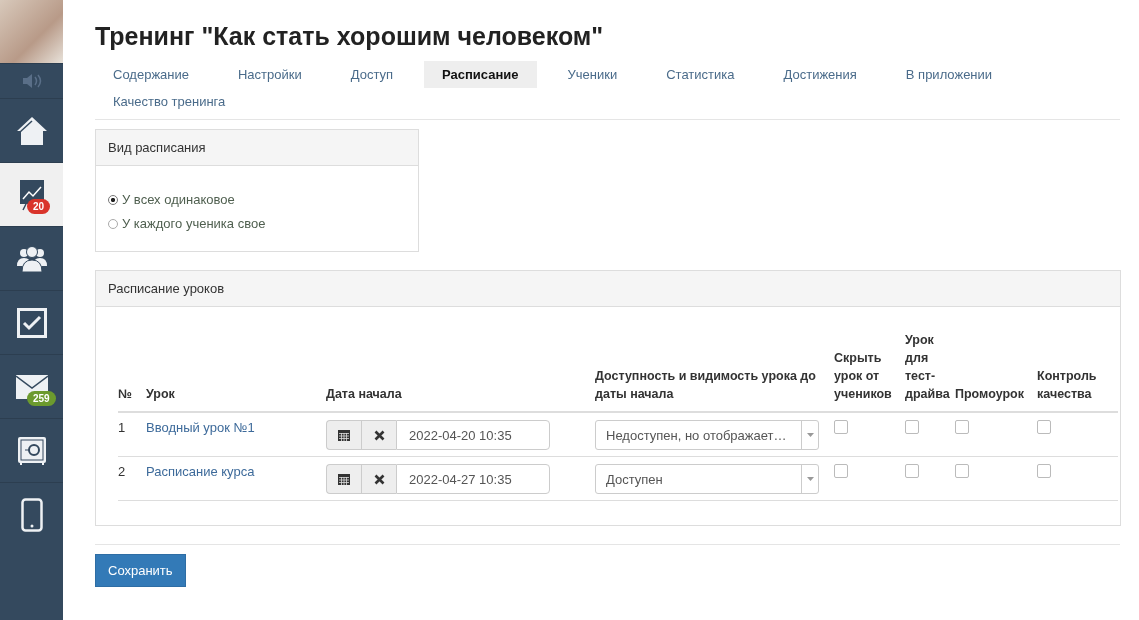 The image size is (1139, 620). I want to click on panel-heading: Расписание уроков, so click(608, 289).